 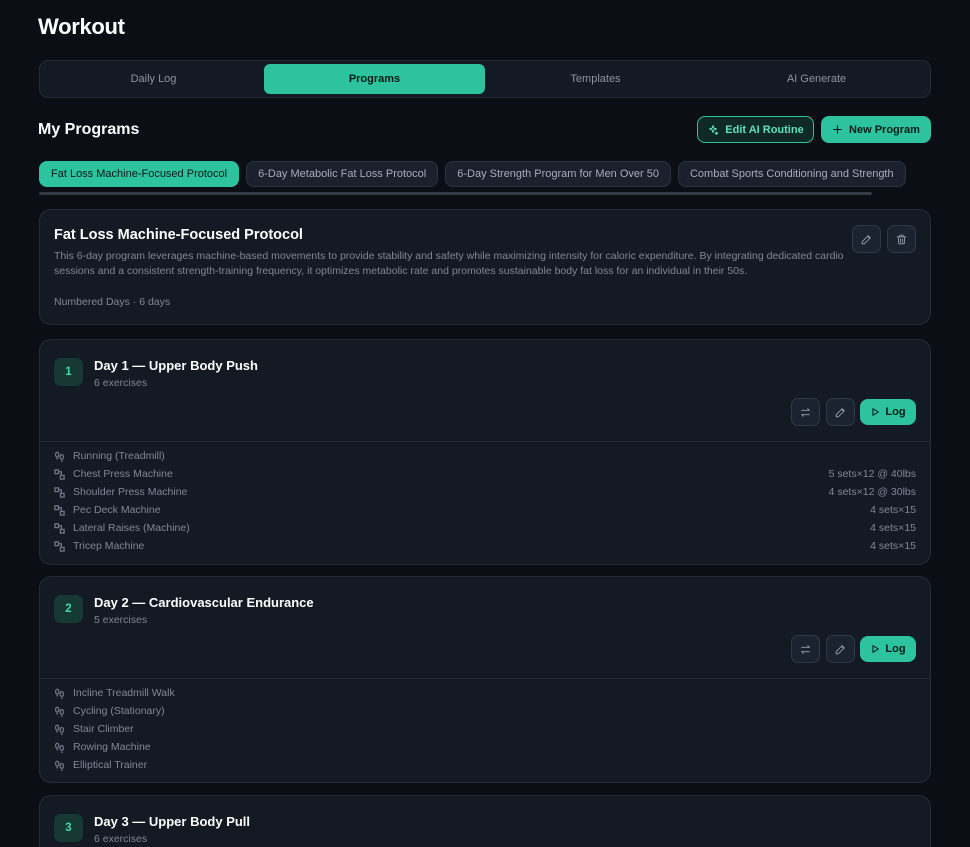 What do you see at coordinates (485, 528) in the screenshot?
I see `exercise-row: Lateral Raises (Machine) 4 sets×15` at bounding box center [485, 528].